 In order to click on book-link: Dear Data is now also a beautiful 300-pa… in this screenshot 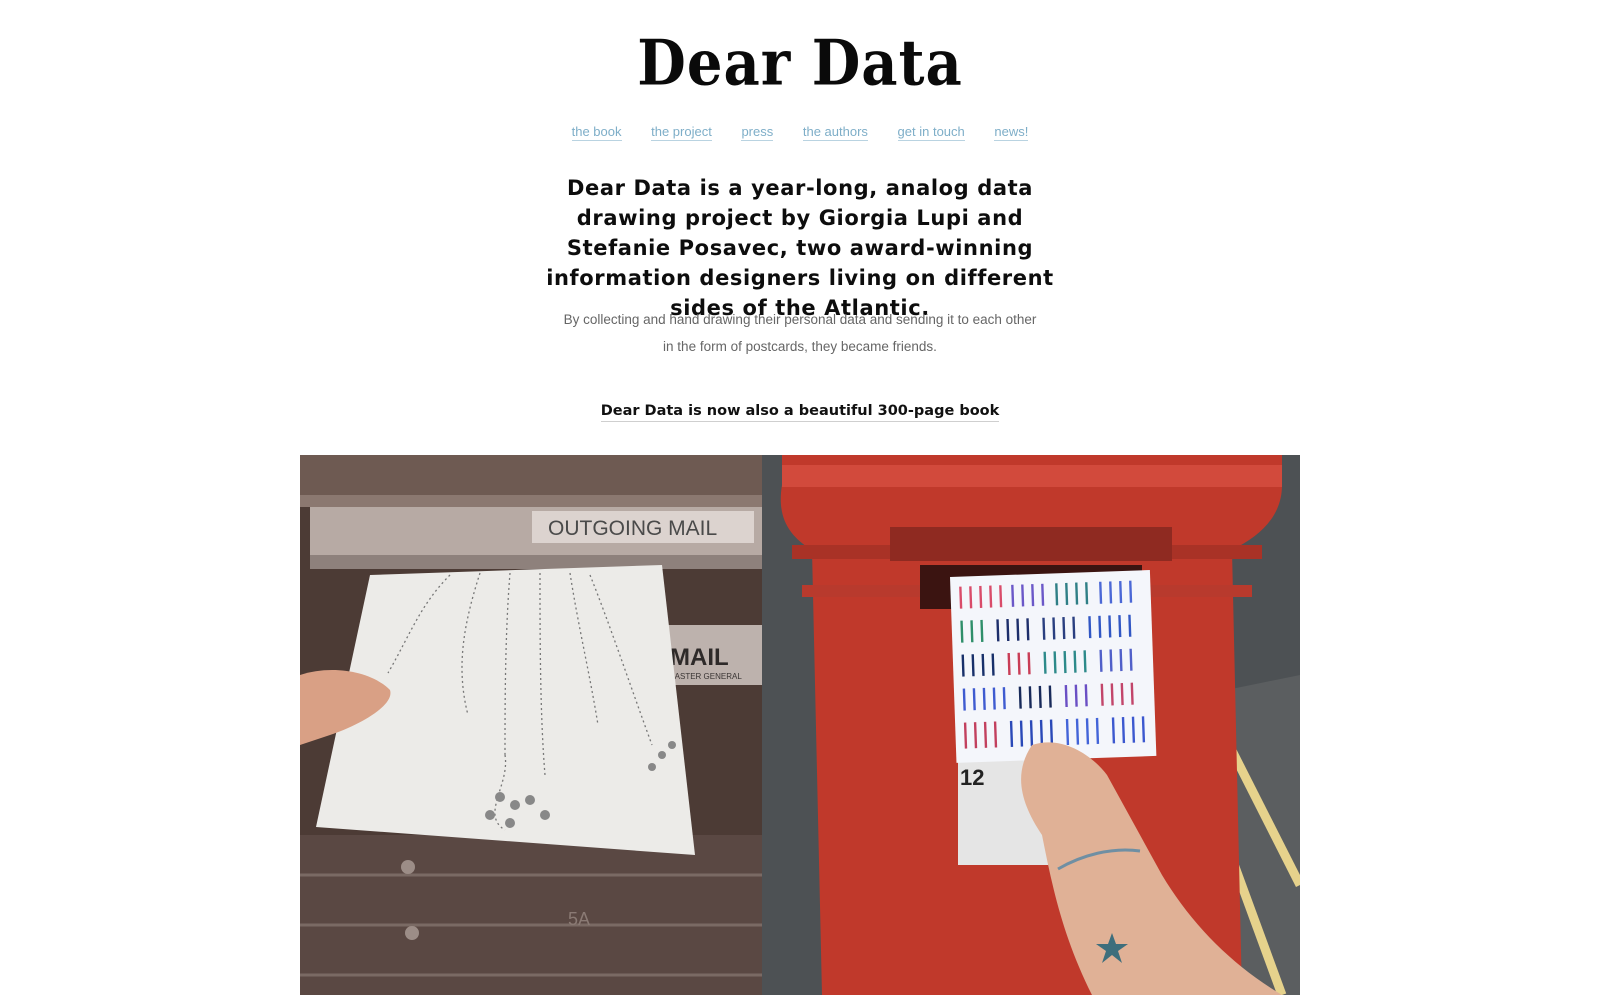, I will do `click(800, 412)`.